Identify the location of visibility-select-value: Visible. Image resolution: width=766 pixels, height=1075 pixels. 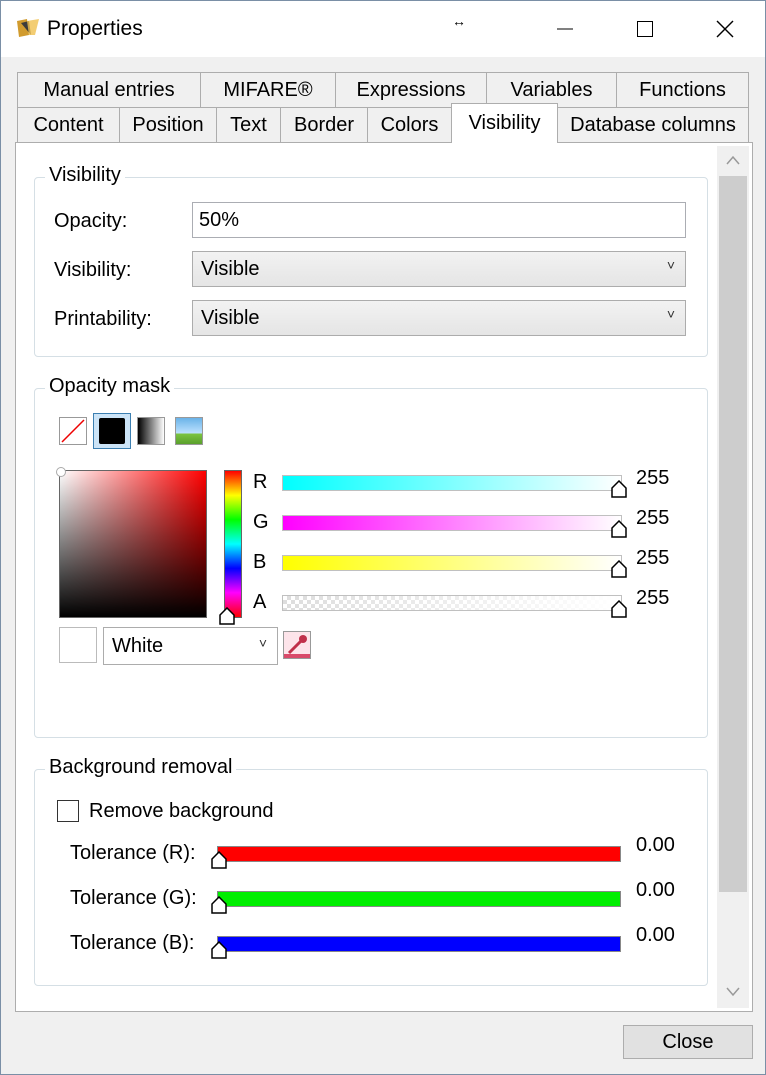
(230, 268).